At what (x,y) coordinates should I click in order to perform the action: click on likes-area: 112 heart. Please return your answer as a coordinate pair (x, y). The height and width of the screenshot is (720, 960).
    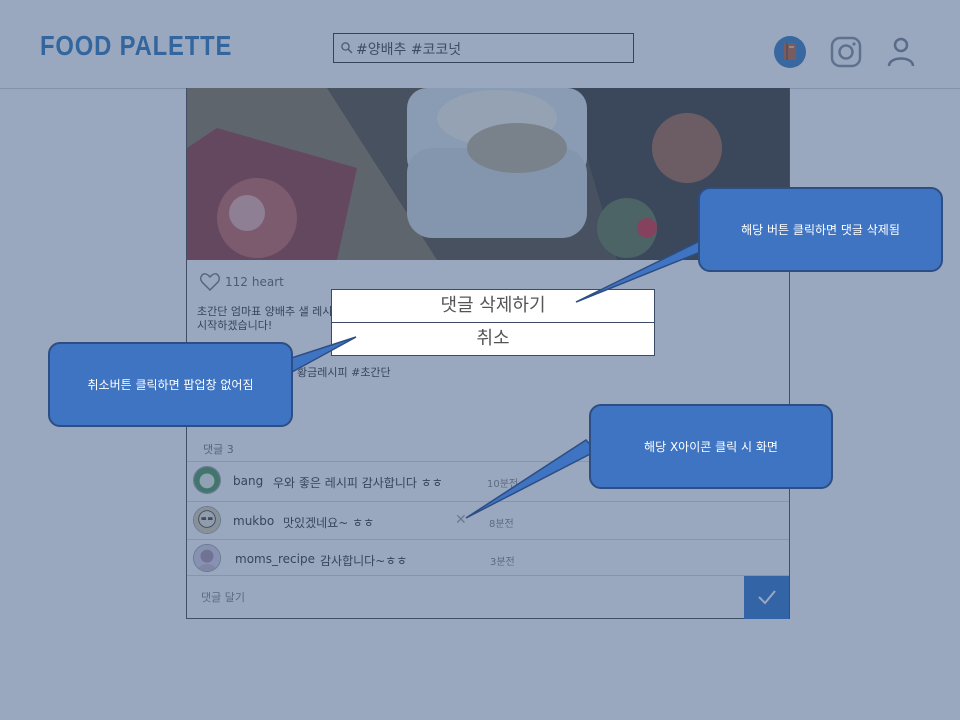
    Looking at the image, I should click on (241, 282).